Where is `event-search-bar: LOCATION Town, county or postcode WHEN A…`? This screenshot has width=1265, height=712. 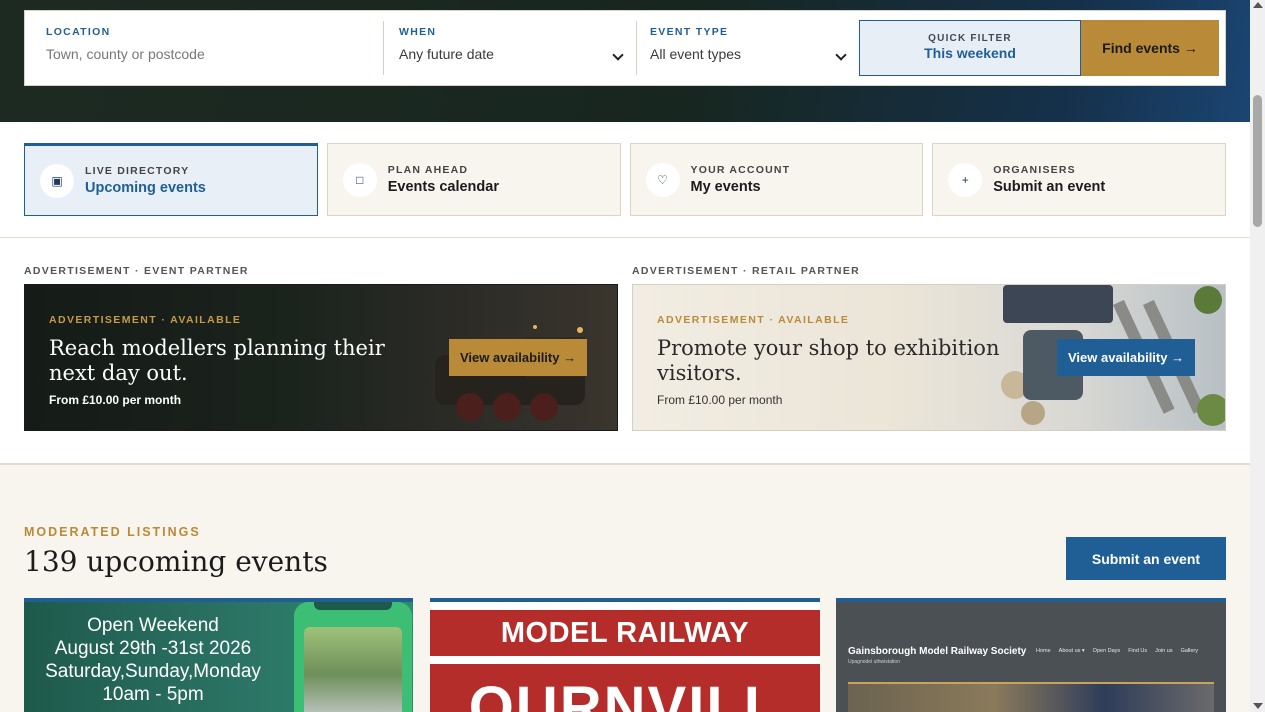
event-search-bar: LOCATION Town, county or postcode WHEN A… is located at coordinates (625, 48).